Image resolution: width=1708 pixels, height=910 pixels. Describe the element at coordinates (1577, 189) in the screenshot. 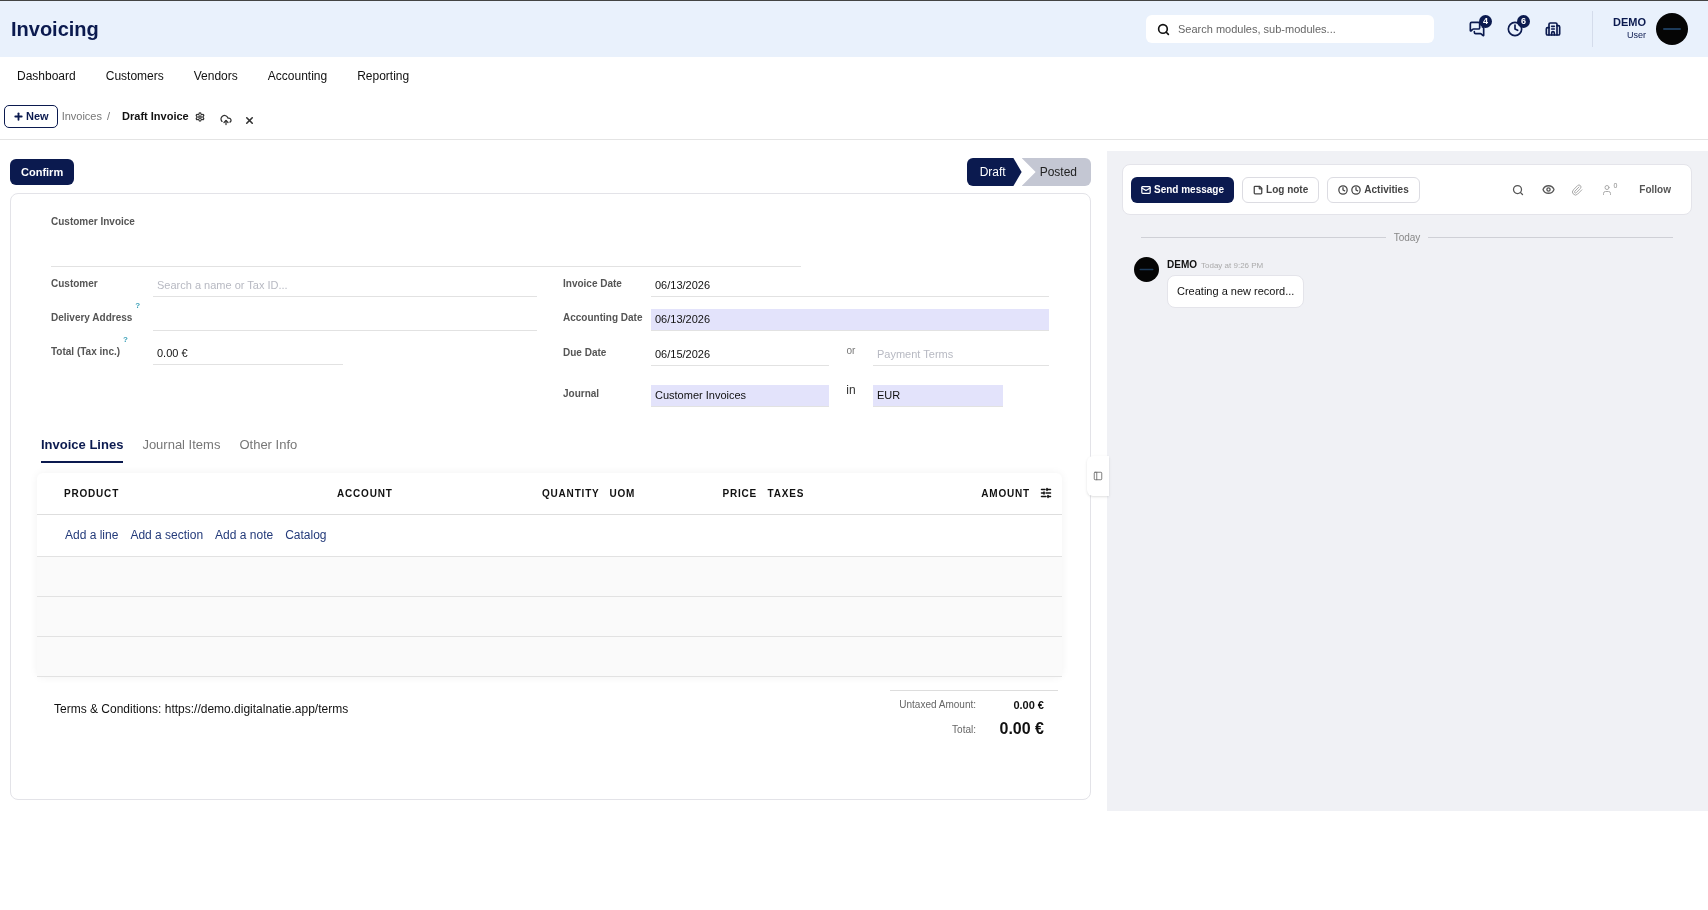

I see `paperclip-icon` at that location.